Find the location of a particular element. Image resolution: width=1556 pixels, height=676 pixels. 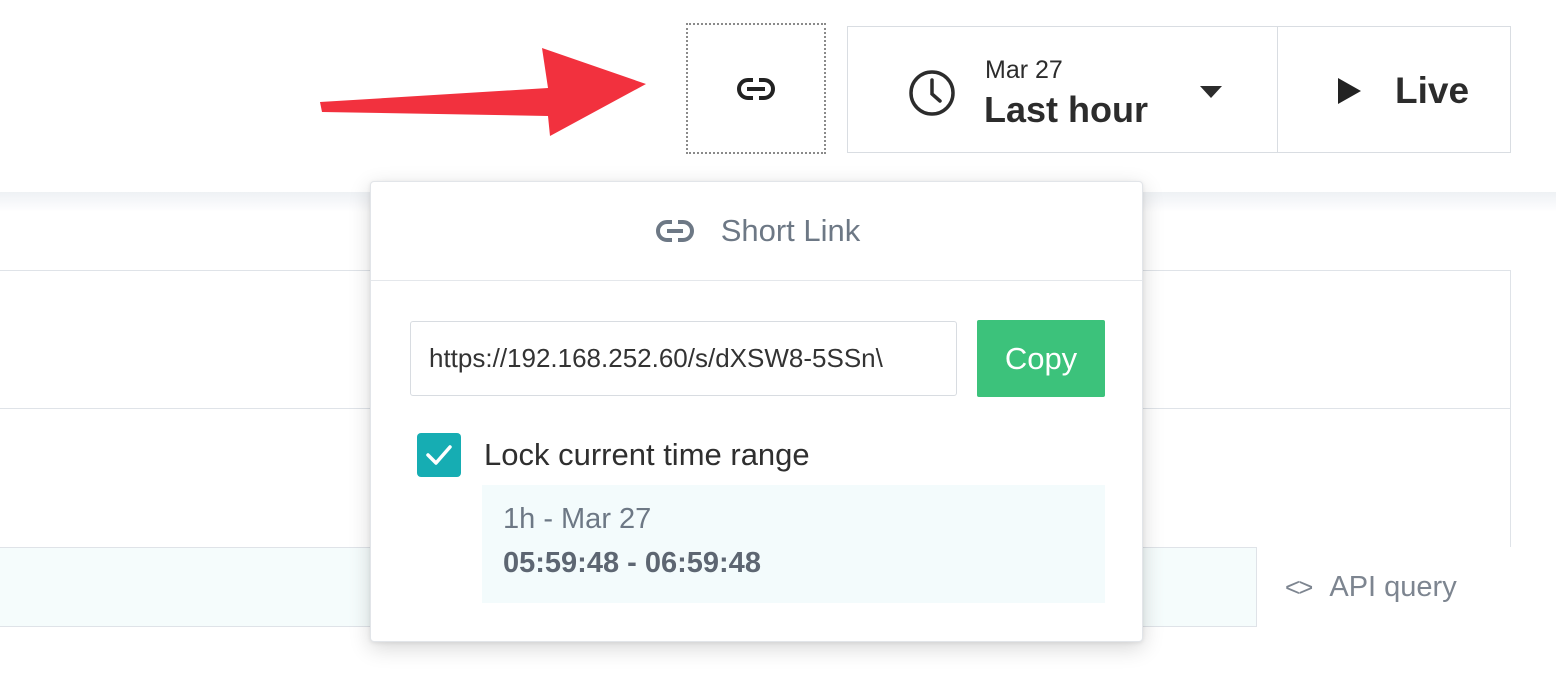

live-button: Live is located at coordinates (1394, 89).